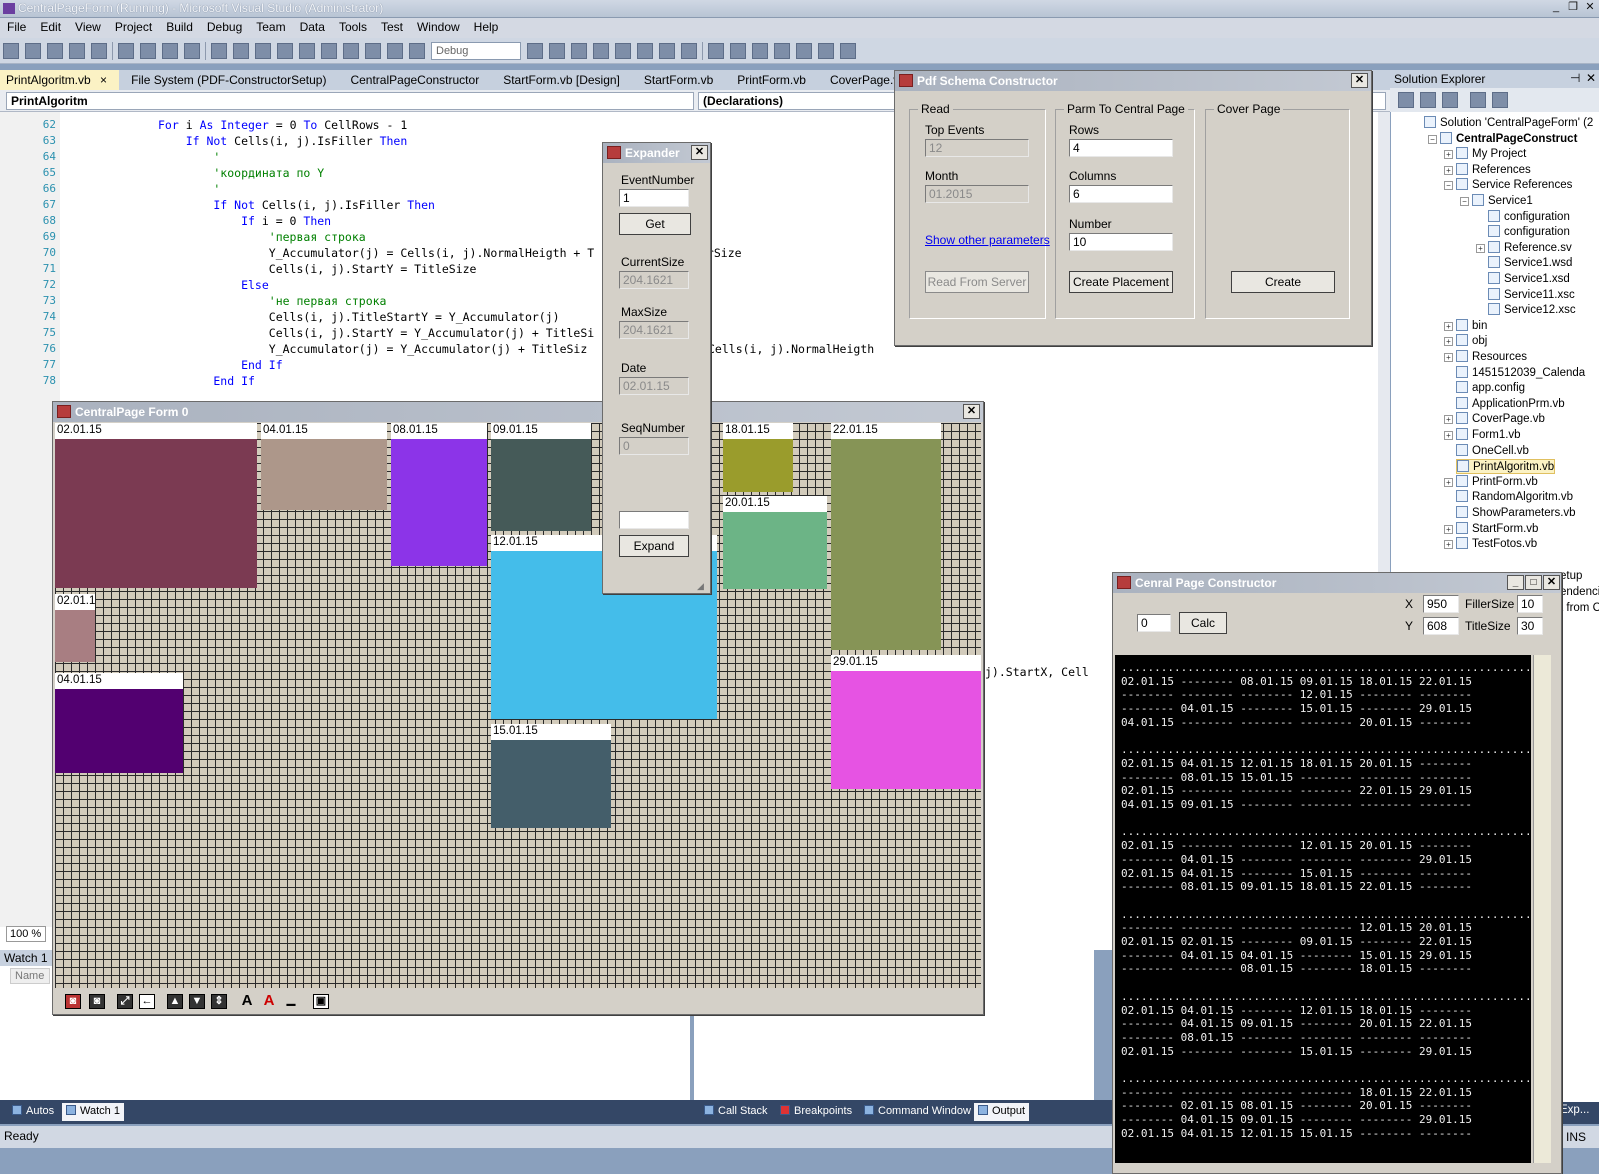 This screenshot has width=1599, height=1174. What do you see at coordinates (1556, 8) in the screenshot?
I see `minimize-icon: _` at bounding box center [1556, 8].